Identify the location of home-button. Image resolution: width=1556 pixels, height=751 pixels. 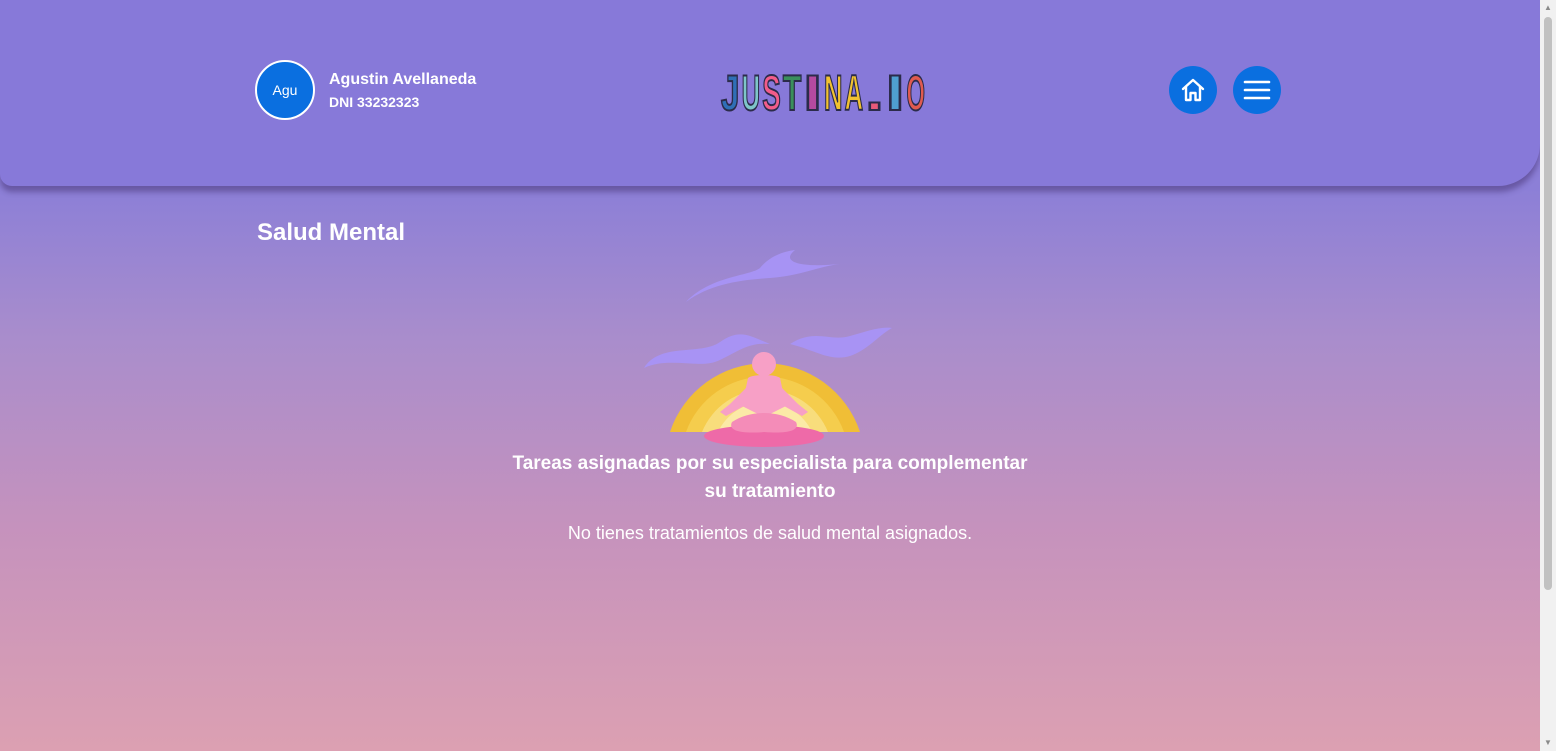
(1193, 90).